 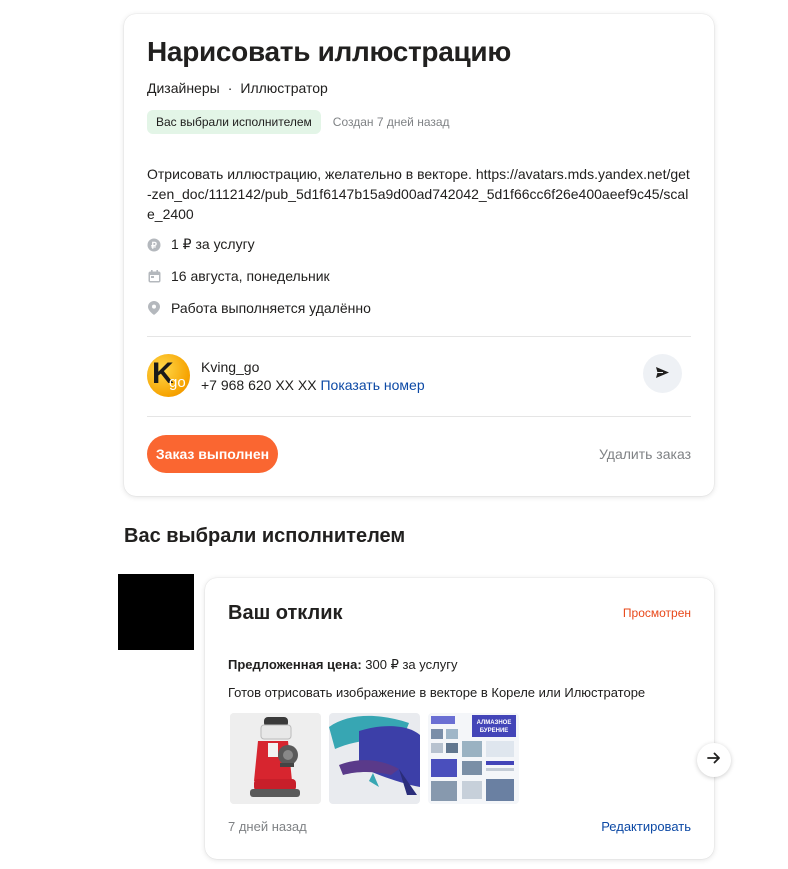 I want to click on show-number-link: Показать номер, so click(x=372, y=385).